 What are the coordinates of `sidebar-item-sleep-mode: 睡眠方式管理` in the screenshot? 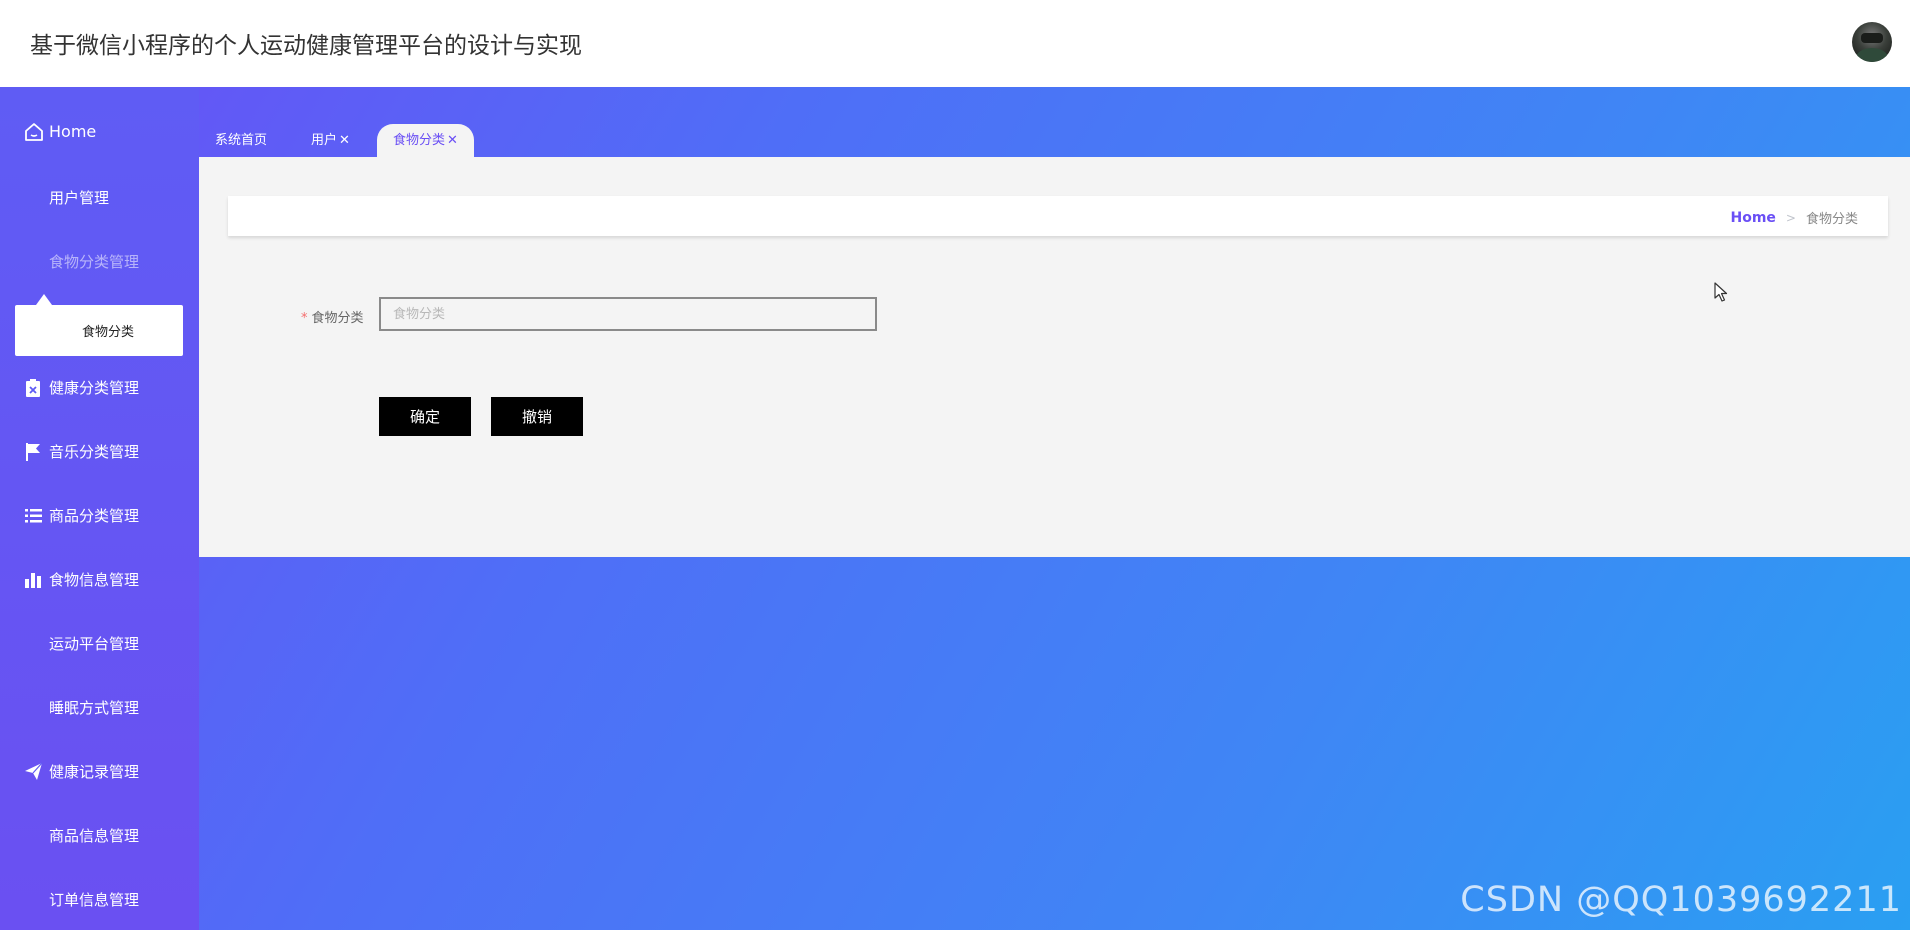 It's located at (81, 707).